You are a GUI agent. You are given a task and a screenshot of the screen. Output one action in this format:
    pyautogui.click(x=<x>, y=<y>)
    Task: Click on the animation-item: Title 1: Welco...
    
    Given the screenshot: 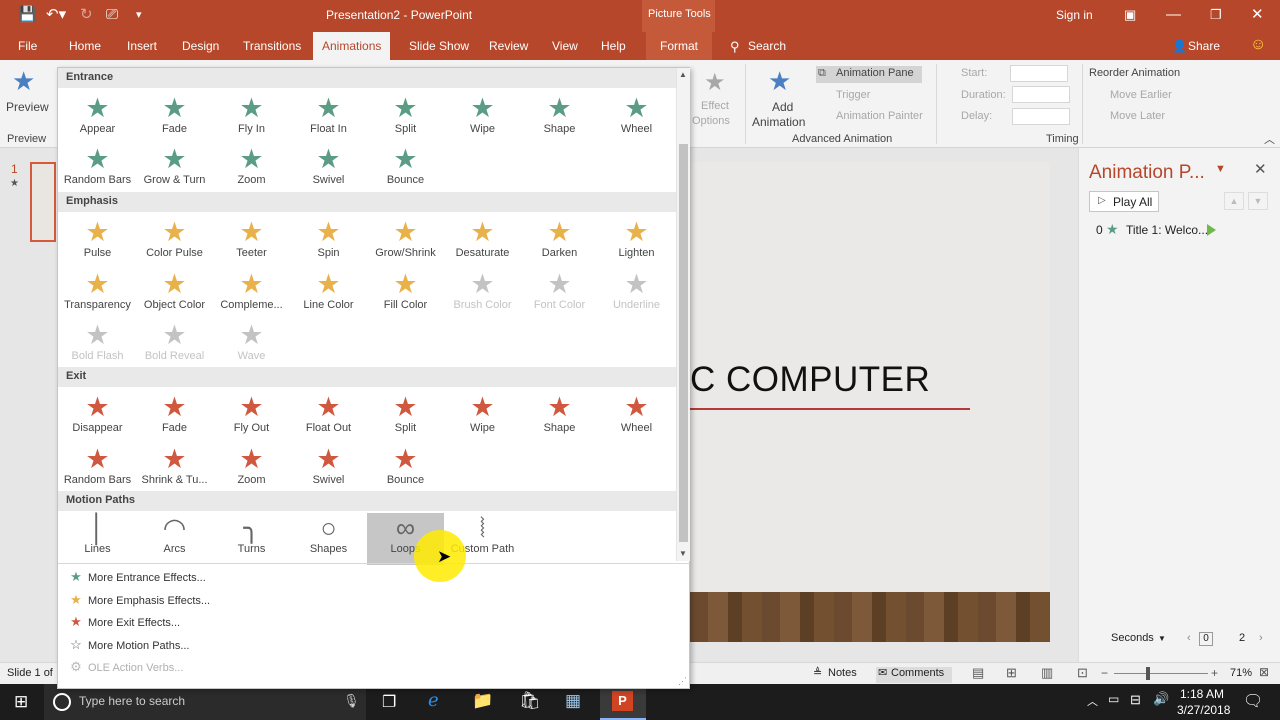 What is the action you would take?
    pyautogui.click(x=1167, y=230)
    